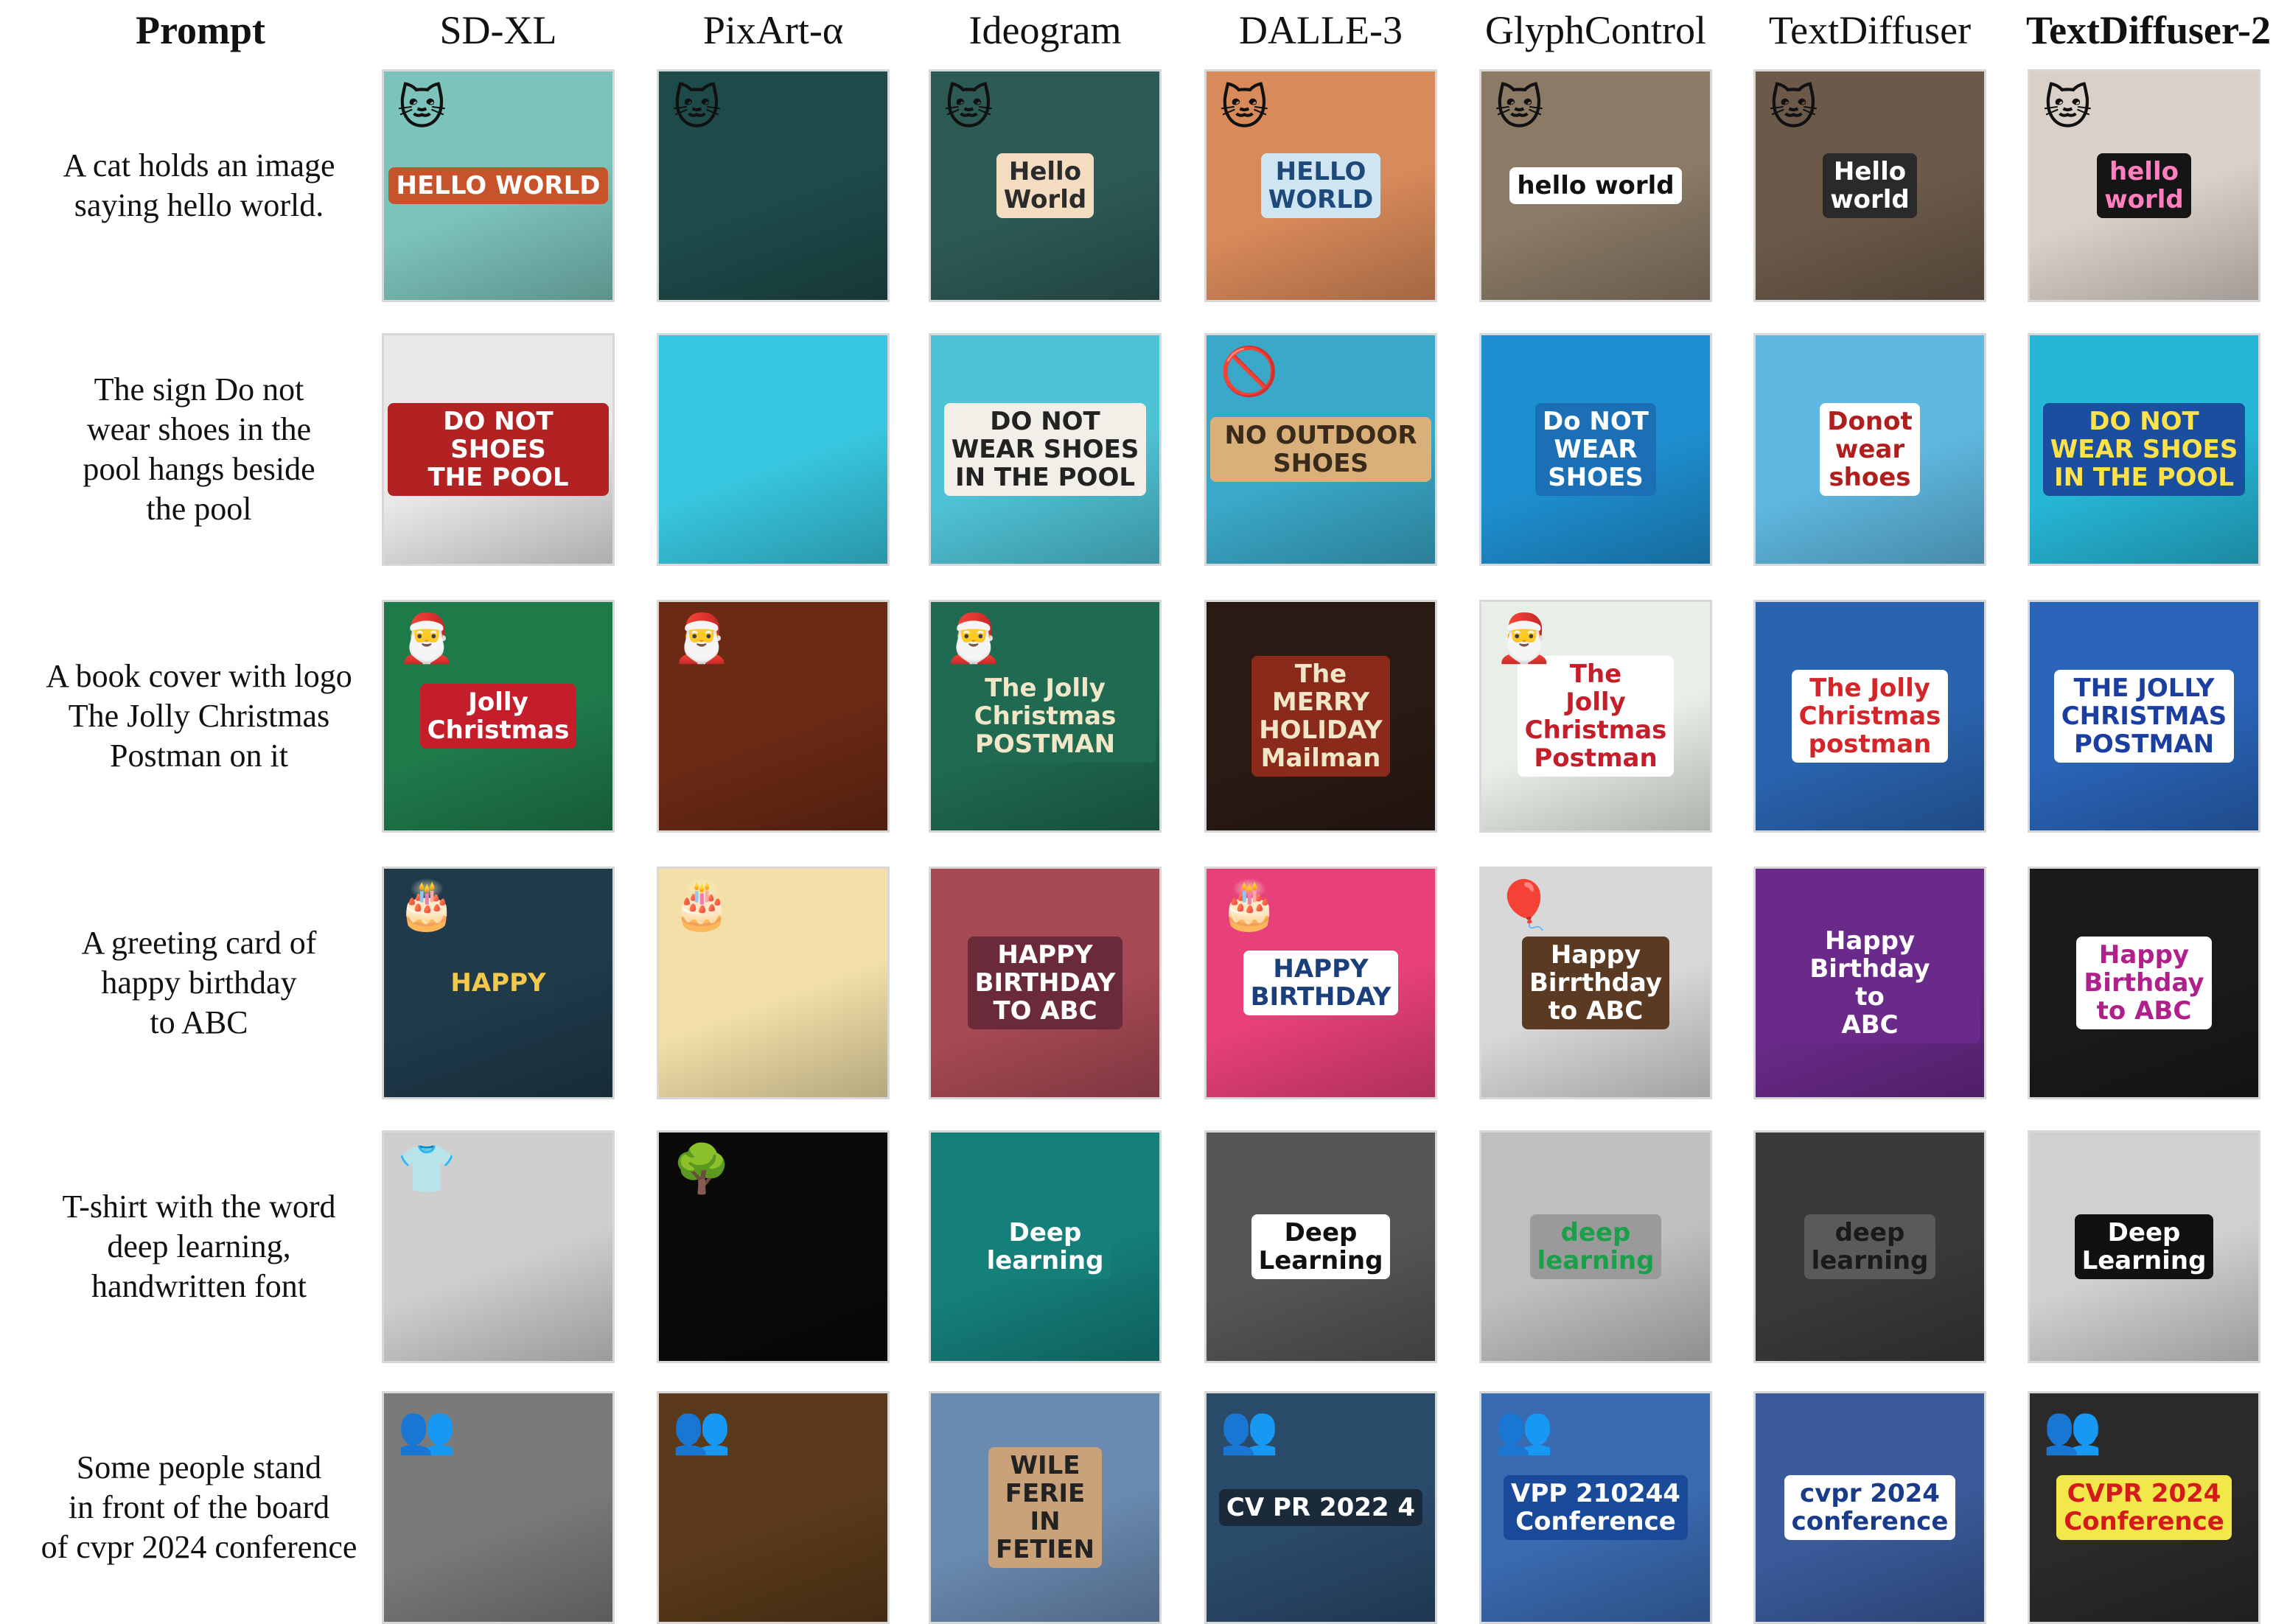 The image size is (2273, 1624). Describe the element at coordinates (1870, 716) in the screenshot. I see `rendered-image-text: The Jolly Christmas postman` at that location.